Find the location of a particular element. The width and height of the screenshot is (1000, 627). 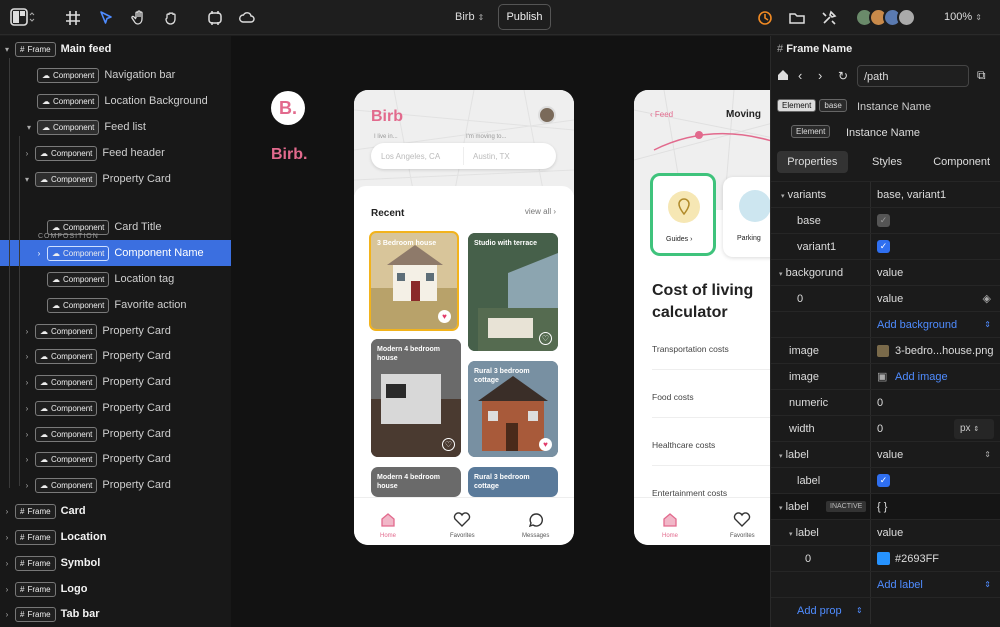

prop-background: ▾ backgorund value is located at coordinates (885, 272).